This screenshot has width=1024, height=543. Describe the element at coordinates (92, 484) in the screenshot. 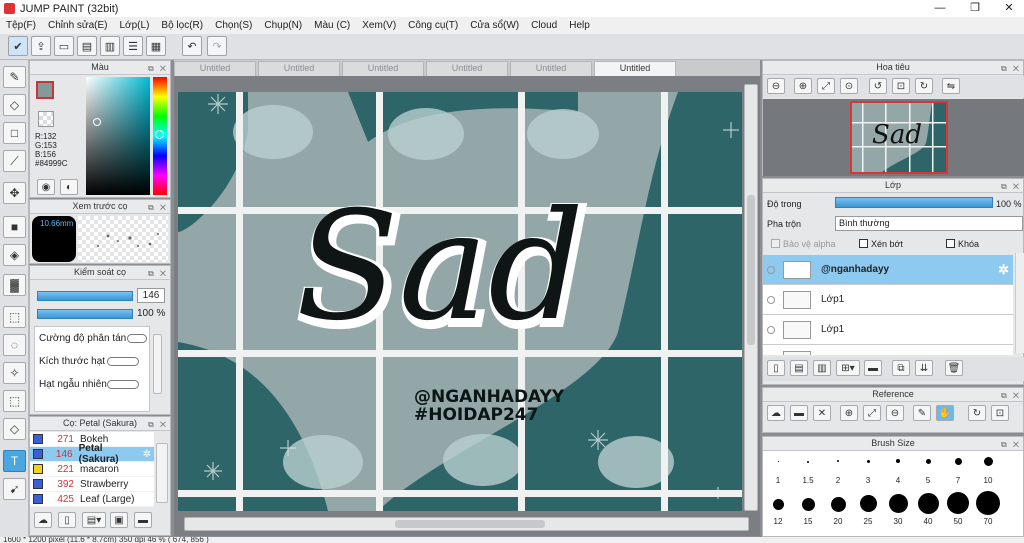

I see `brush-item: 392 Strawberry` at that location.